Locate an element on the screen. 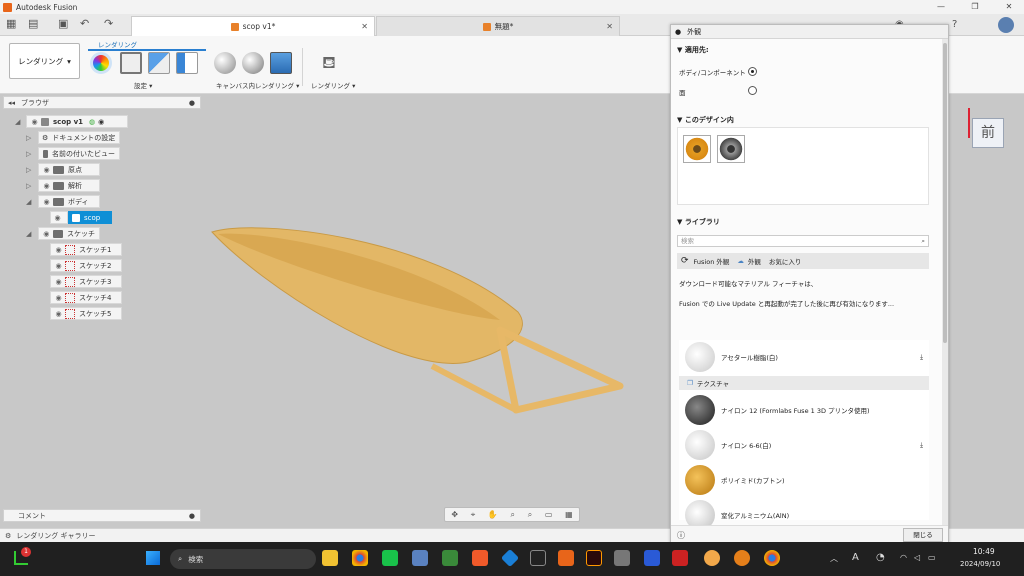  radio-active-icon: ◉ is located at coordinates (101, 122).